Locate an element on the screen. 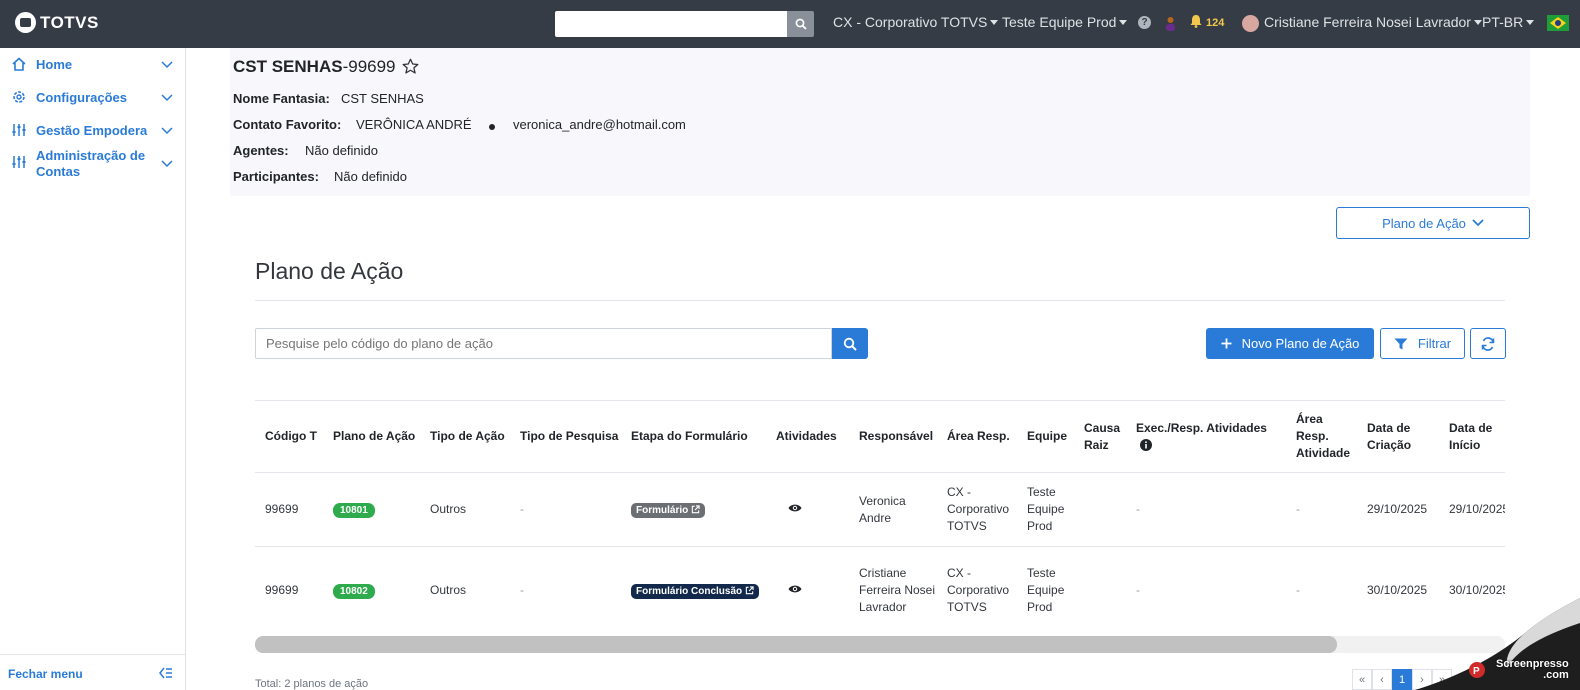 The height and width of the screenshot is (690, 1580). nome-fantasia-label: Nome Fantasia: is located at coordinates (281, 98).